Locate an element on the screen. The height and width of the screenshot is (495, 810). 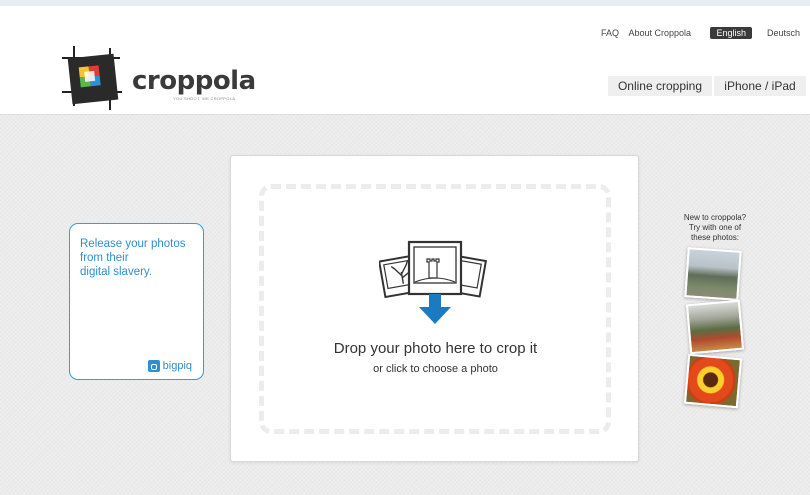
tab-iphone-ipad: iPhone / iPad is located at coordinates (760, 86).